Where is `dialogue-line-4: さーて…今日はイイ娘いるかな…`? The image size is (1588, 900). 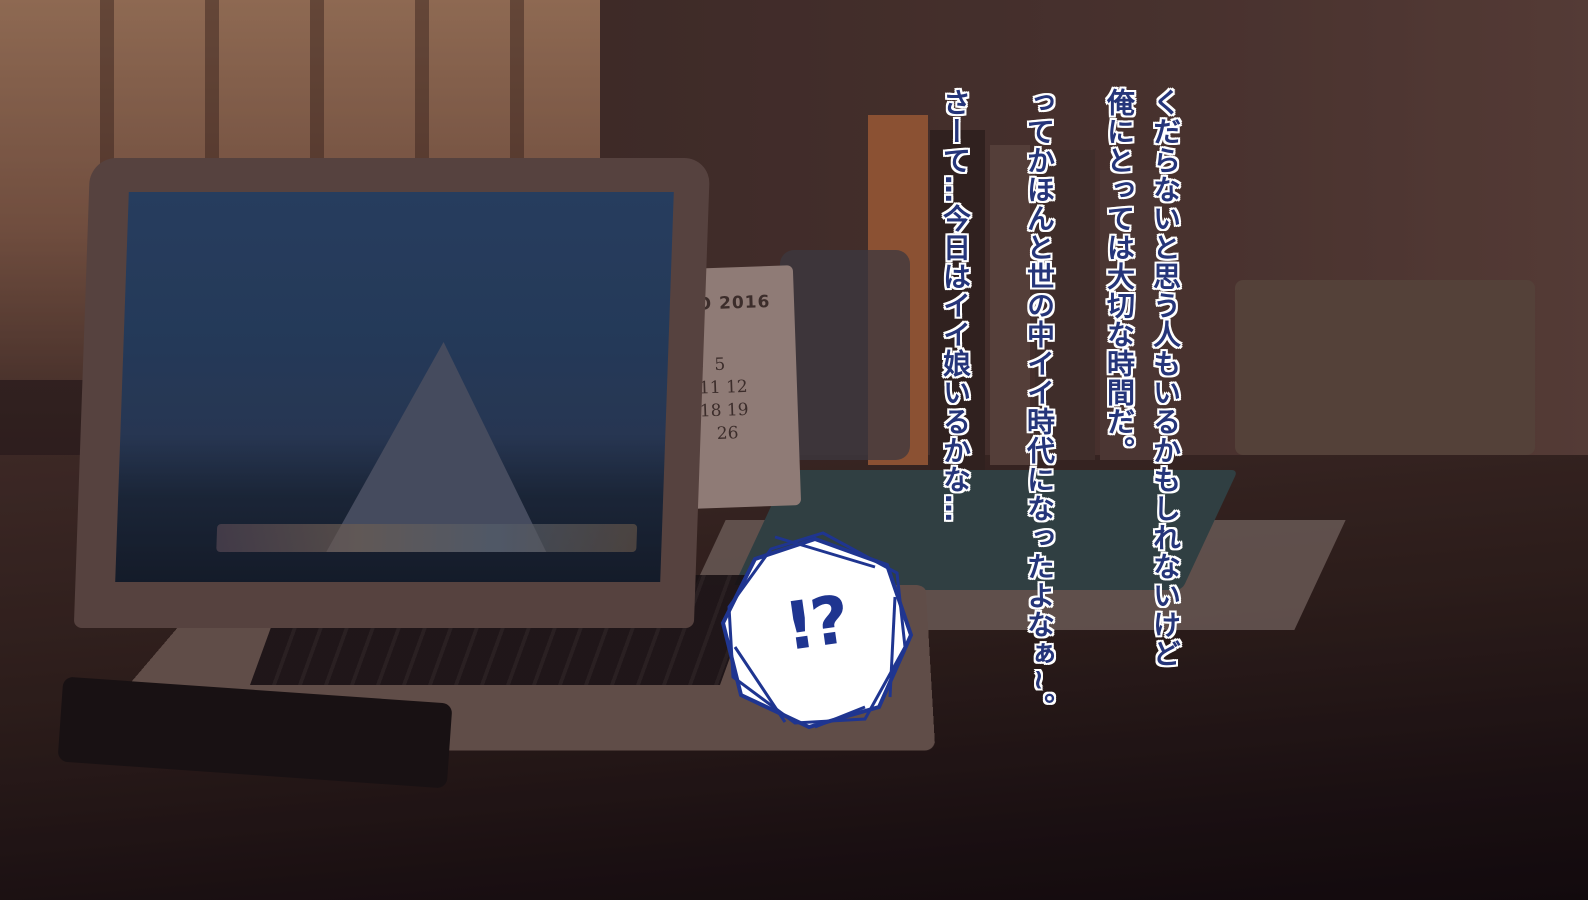
dialogue-line-4: さーて…今日はイイ娘いるかな… is located at coordinates (955, 305).